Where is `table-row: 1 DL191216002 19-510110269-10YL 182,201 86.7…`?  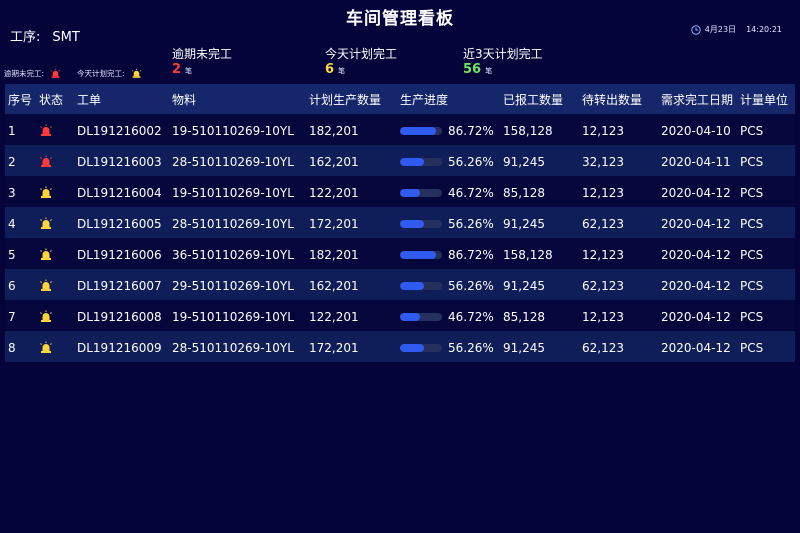 table-row: 1 DL191216002 19-510110269-10YL 182,201 86.7… is located at coordinates (400, 129).